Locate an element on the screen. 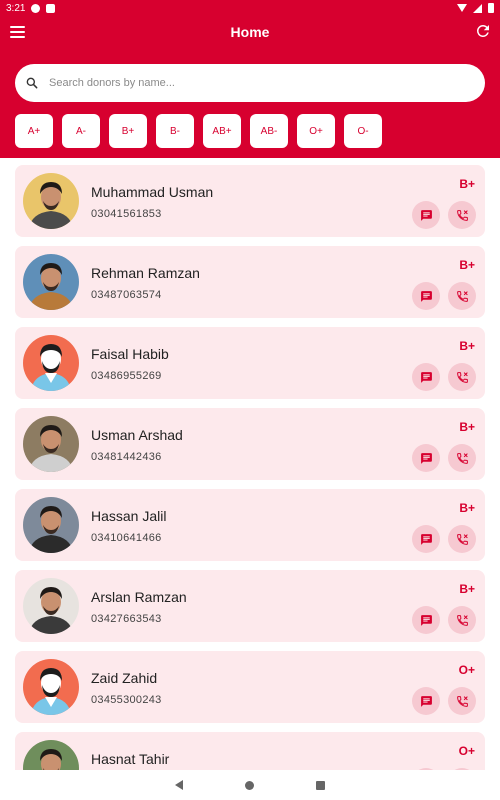 The image size is (500, 800). donor-name: Rehman Ramzan is located at coordinates (145, 273).